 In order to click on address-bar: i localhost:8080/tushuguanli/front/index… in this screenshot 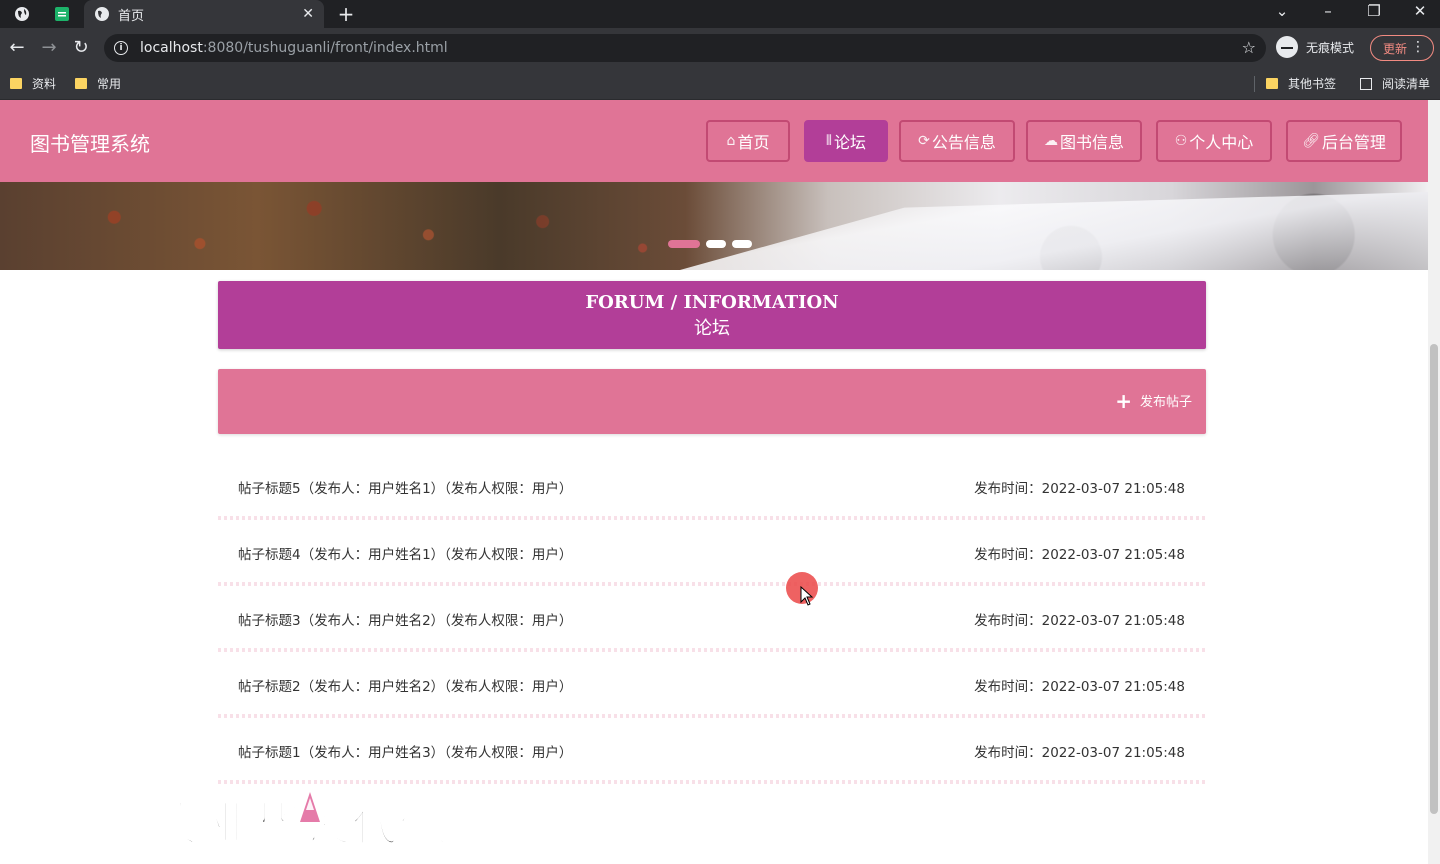, I will do `click(685, 48)`.